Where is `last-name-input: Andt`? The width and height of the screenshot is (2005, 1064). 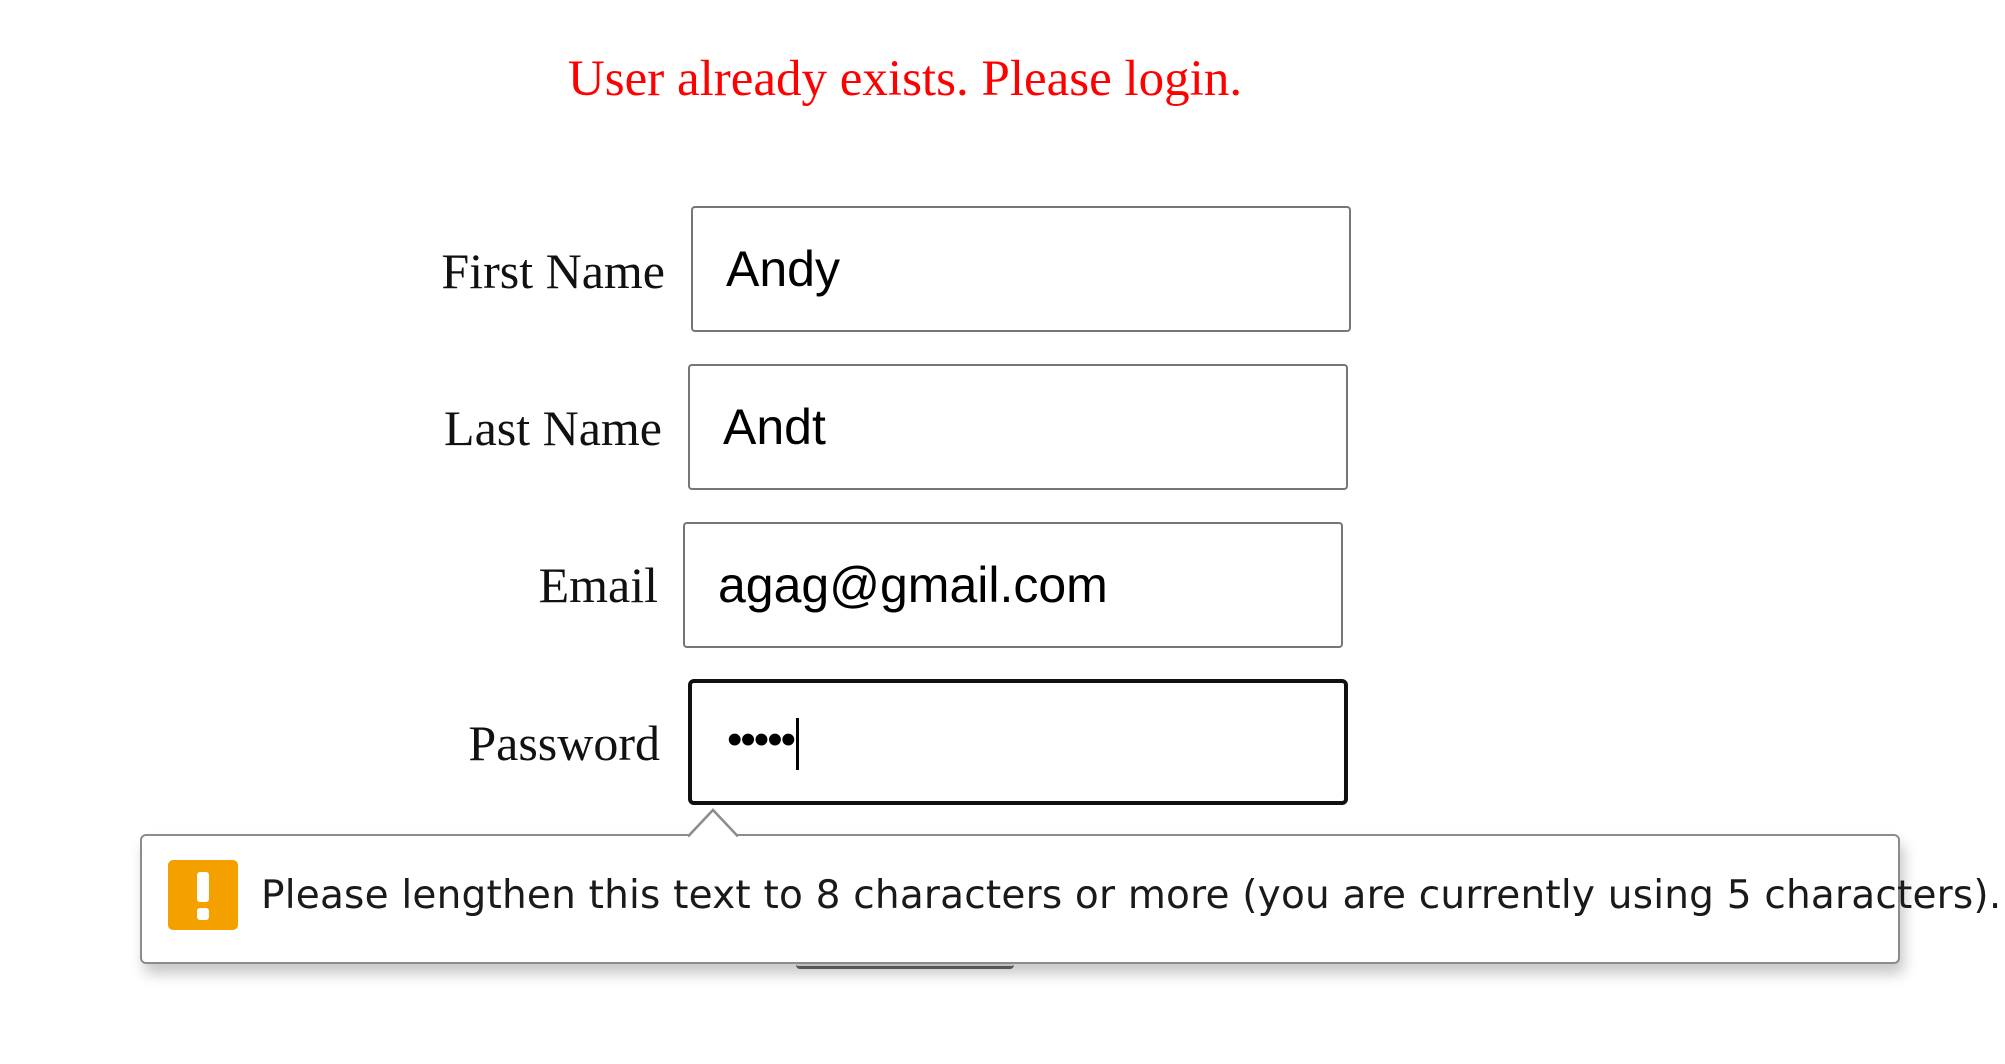
last-name-input: Andt is located at coordinates (1018, 427).